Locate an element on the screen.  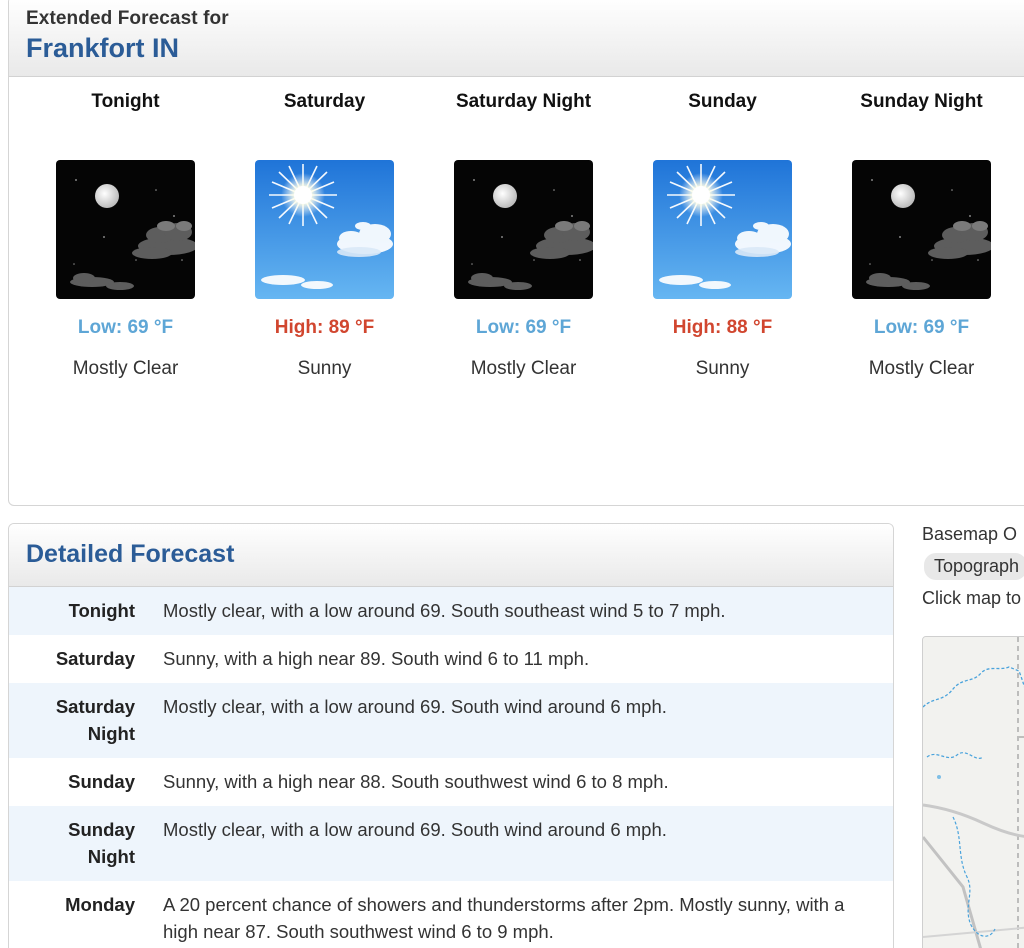
map-graphic is located at coordinates (973, 792).